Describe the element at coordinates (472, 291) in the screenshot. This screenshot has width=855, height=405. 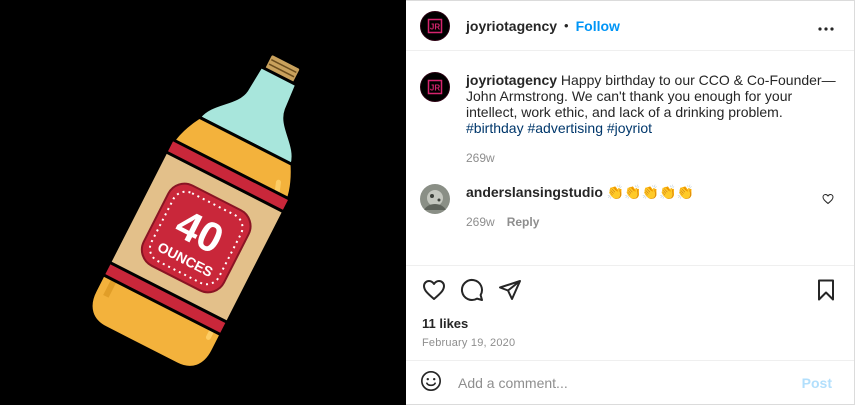
I see `comment-icon` at that location.